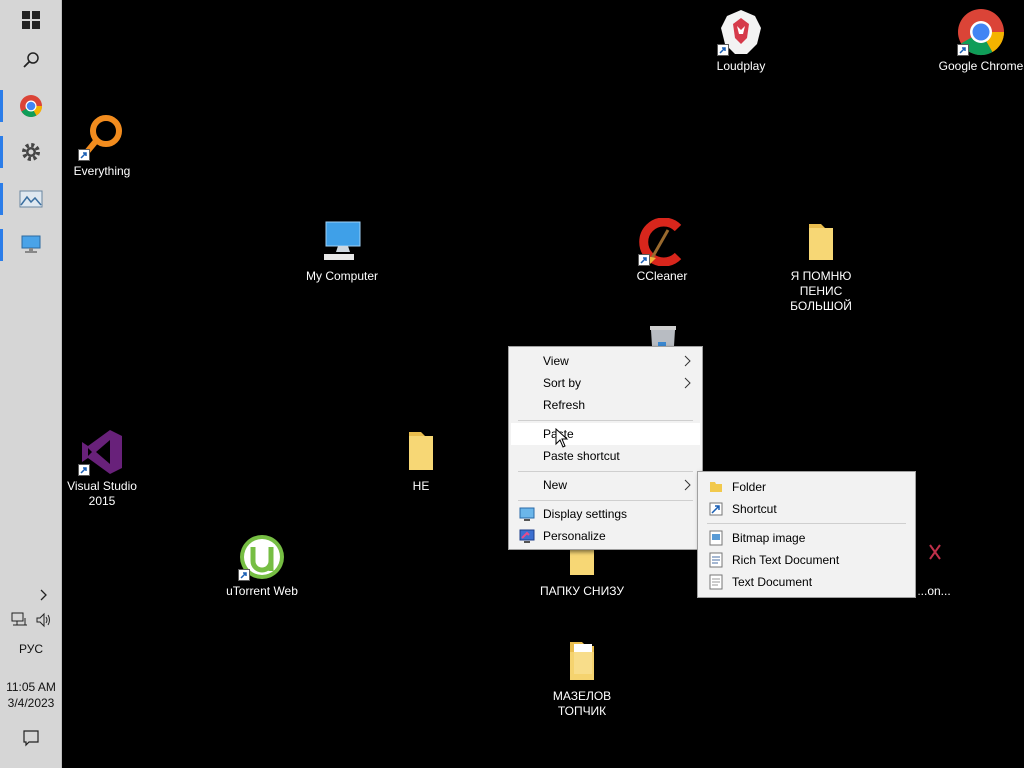 The image size is (1024, 768). Describe the element at coordinates (605, 361) in the screenshot. I see `menu-item-view: View` at that location.